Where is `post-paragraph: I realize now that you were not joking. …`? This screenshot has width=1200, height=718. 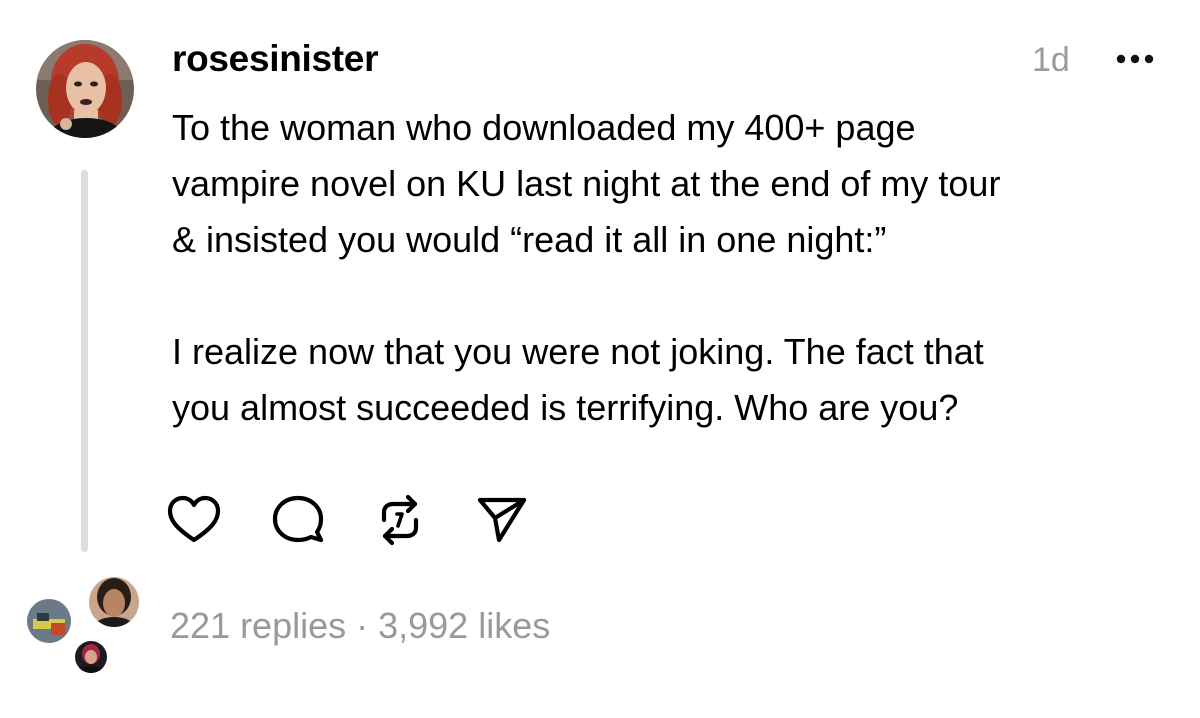
post-paragraph: I realize now that you were not joking. … is located at coordinates (578, 379).